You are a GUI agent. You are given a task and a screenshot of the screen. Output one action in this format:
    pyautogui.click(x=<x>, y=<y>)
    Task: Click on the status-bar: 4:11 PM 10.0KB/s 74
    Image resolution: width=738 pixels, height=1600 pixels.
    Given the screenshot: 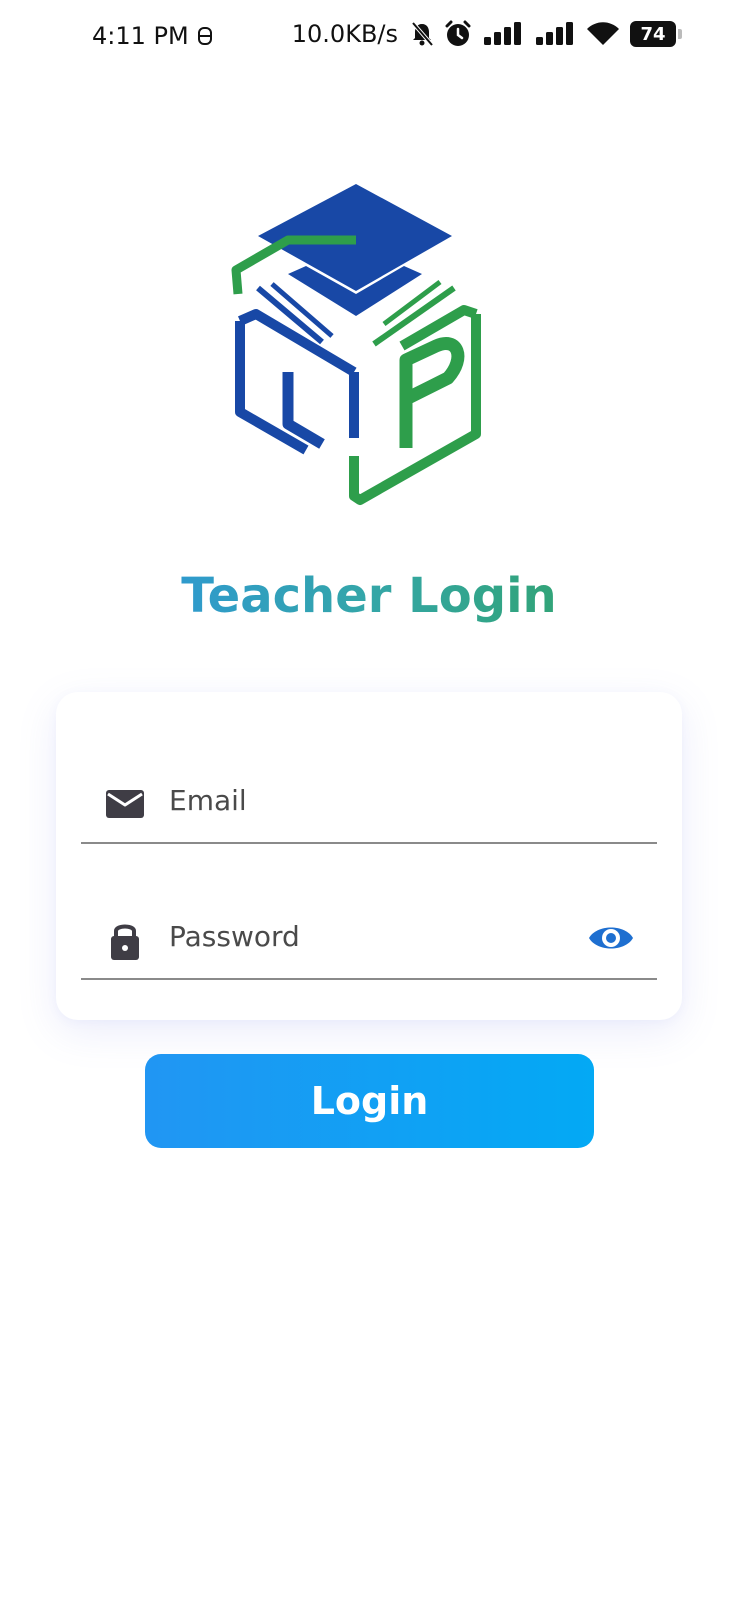 What is the action you would take?
    pyautogui.click(x=369, y=35)
    